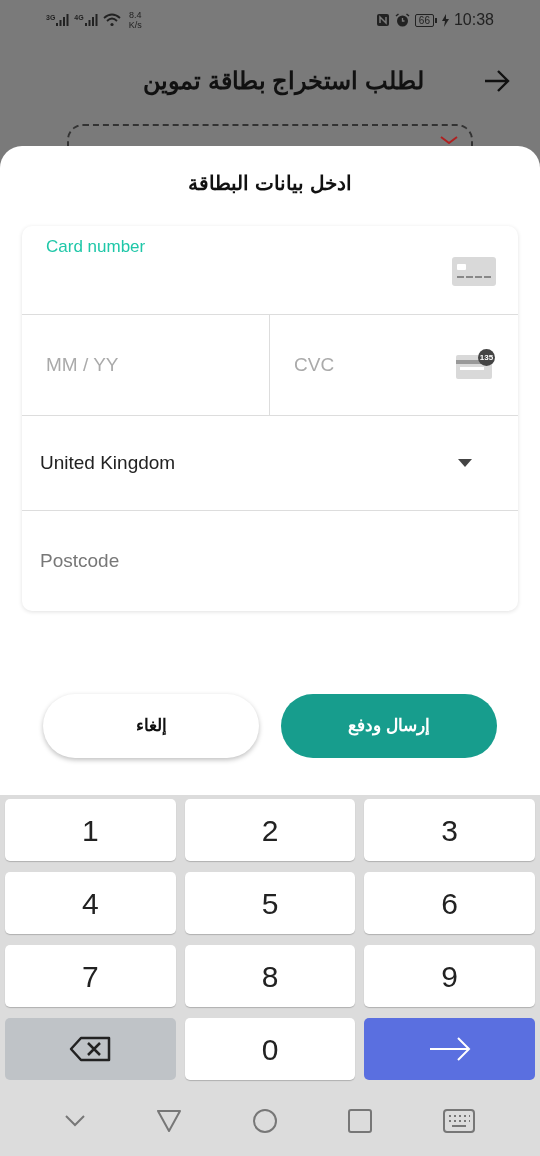 The image size is (540, 1156). What do you see at coordinates (75, 1120) in the screenshot?
I see `chevron-down-icon` at bounding box center [75, 1120].